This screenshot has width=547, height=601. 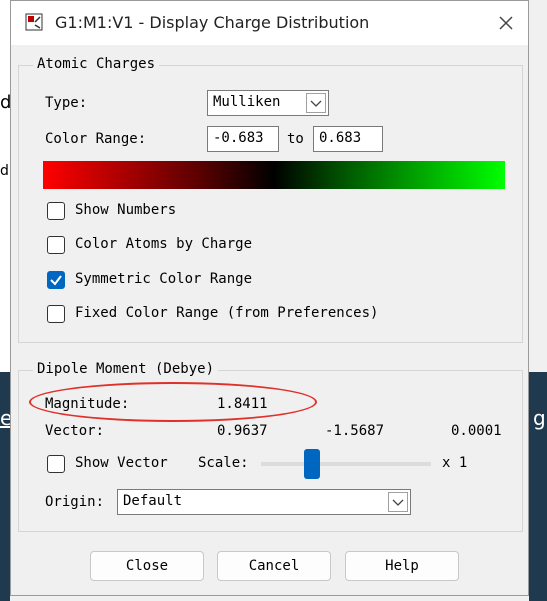 What do you see at coordinates (274, 175) in the screenshot?
I see `color-gradient-bar` at bounding box center [274, 175].